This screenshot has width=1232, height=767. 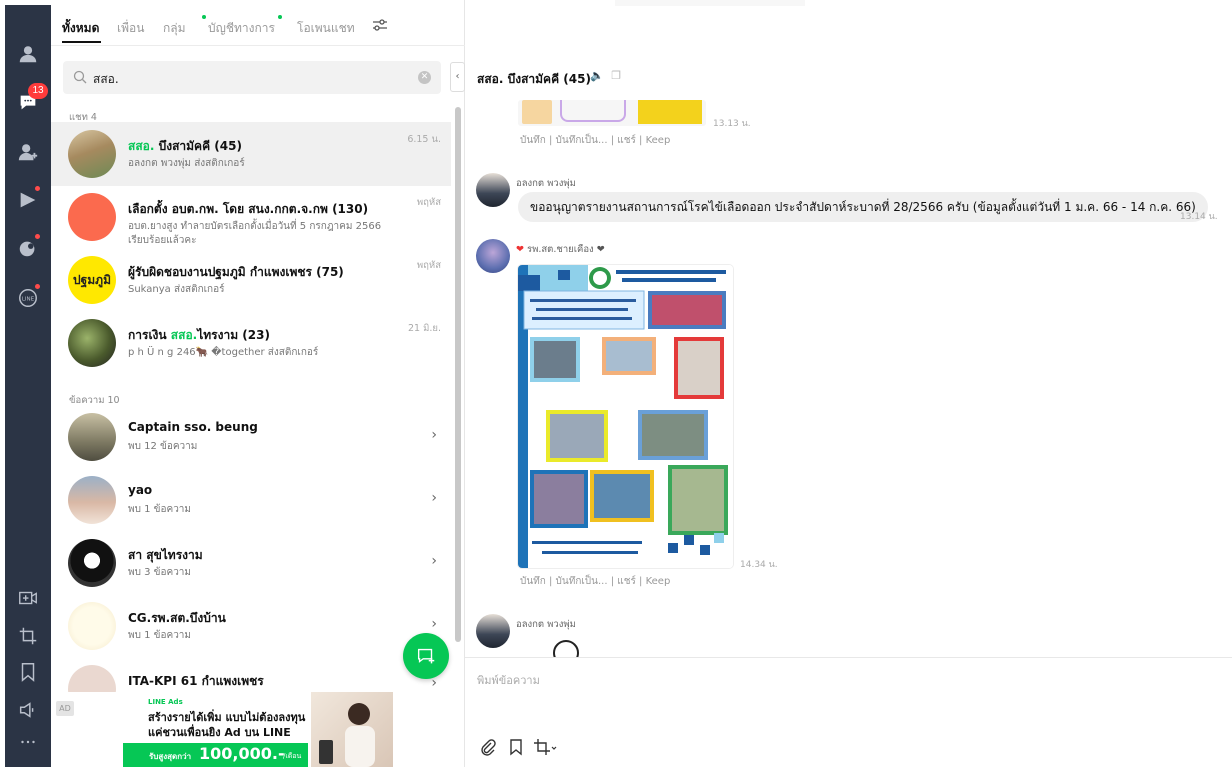 I want to click on chat-header-title: สสอ. บึงสามัคคี (45), so click(x=534, y=79).